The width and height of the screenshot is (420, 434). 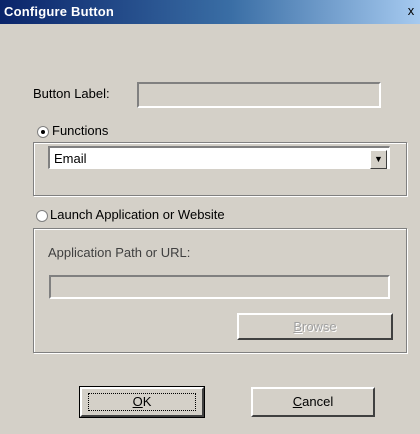 I want to click on focus-ring, so click(x=142, y=402).